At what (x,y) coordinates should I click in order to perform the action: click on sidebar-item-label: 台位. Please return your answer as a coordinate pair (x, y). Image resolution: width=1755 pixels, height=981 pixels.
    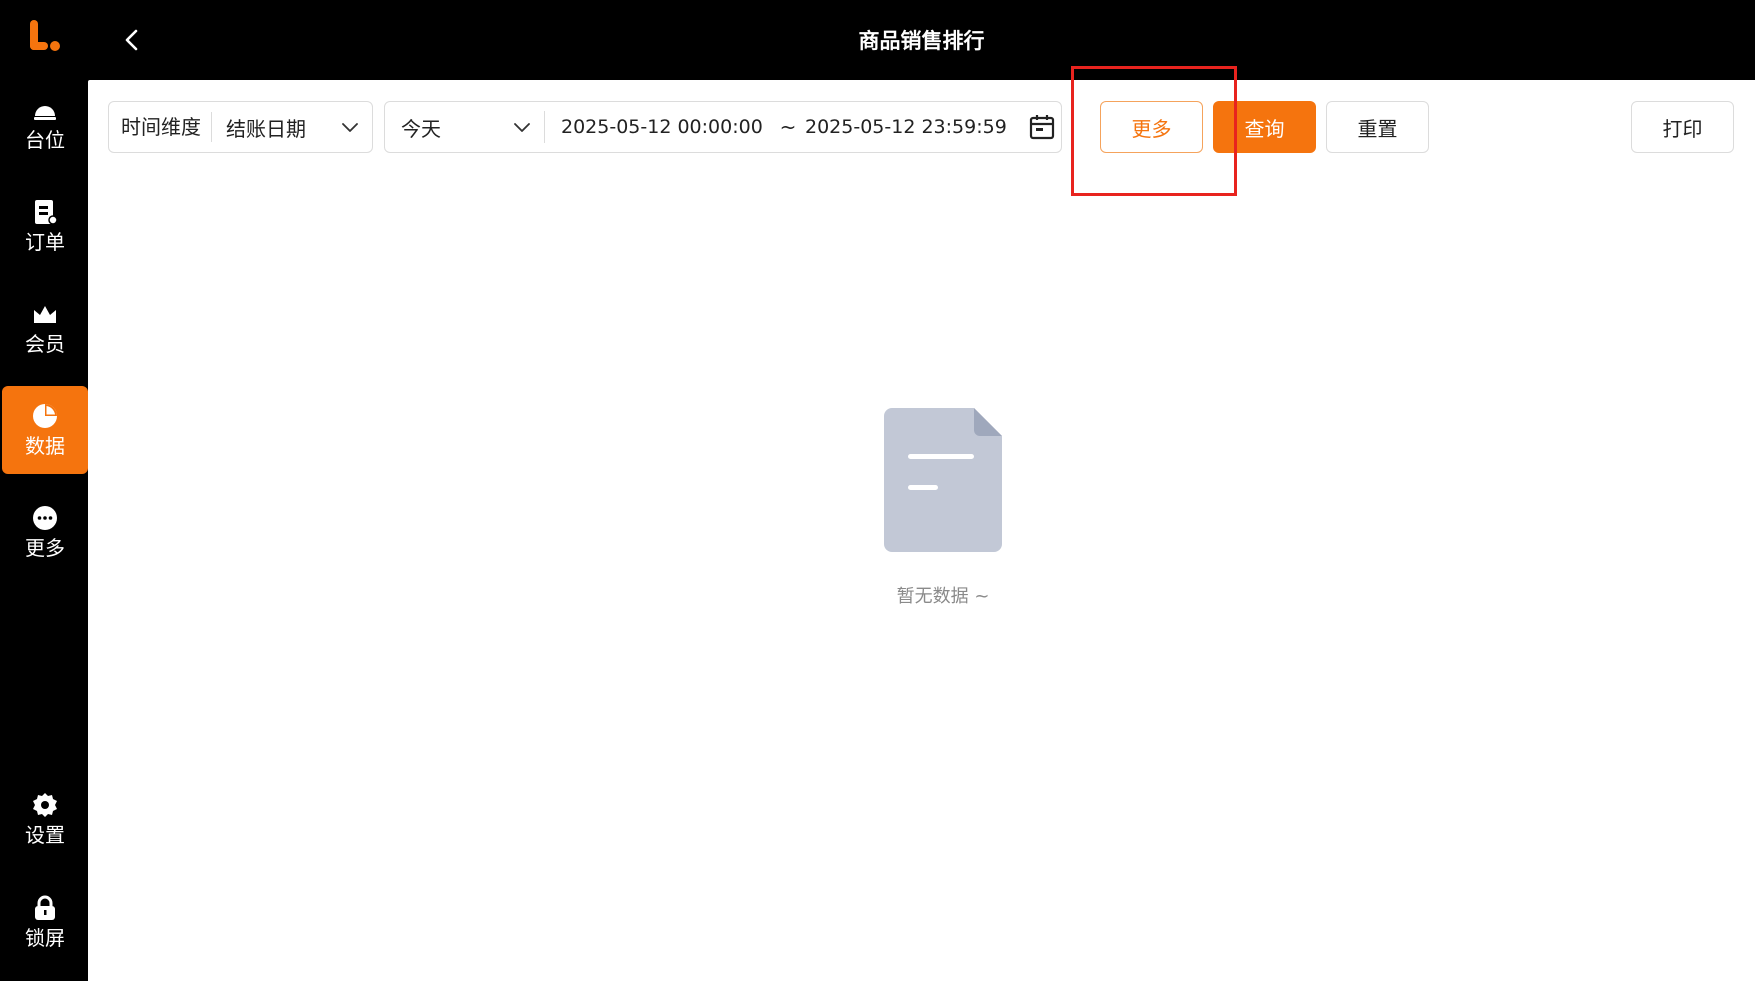
    Looking at the image, I should click on (45, 140).